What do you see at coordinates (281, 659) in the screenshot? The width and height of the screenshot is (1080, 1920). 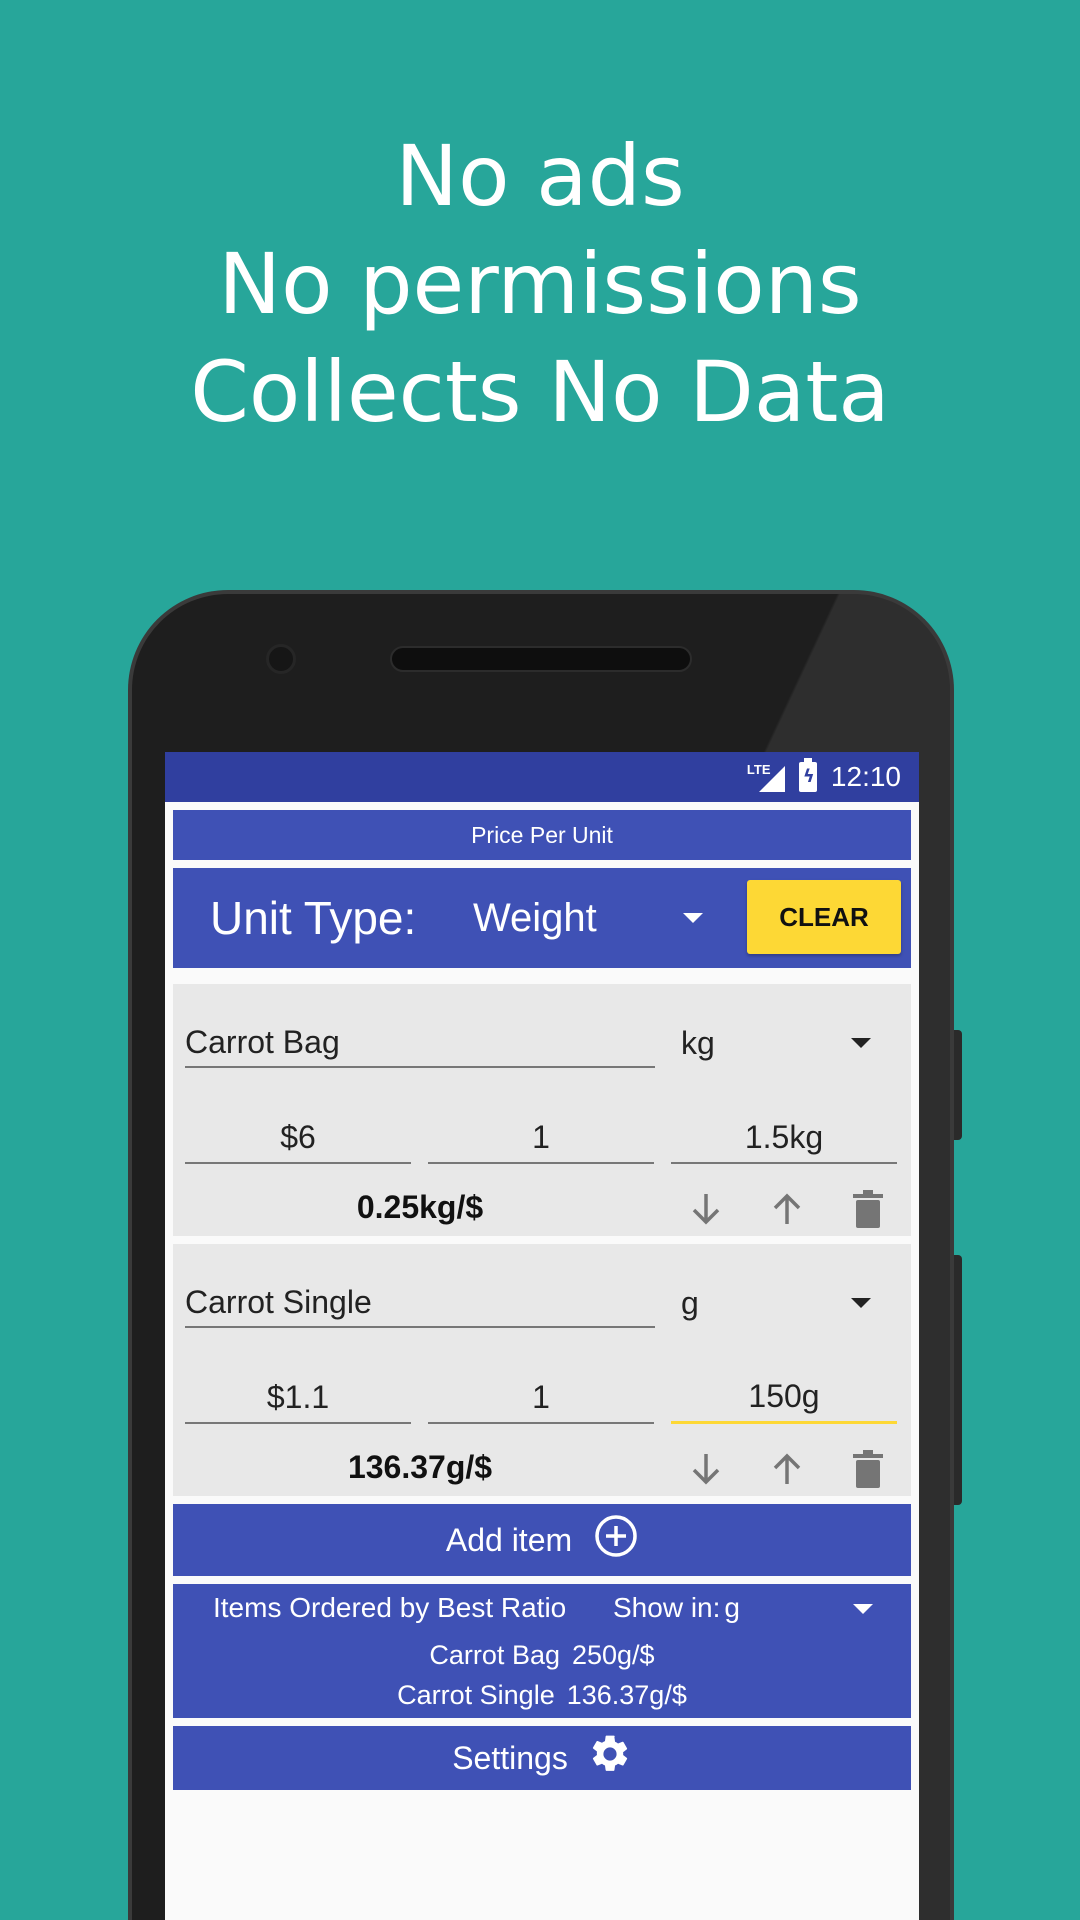 I see `front-camera` at bounding box center [281, 659].